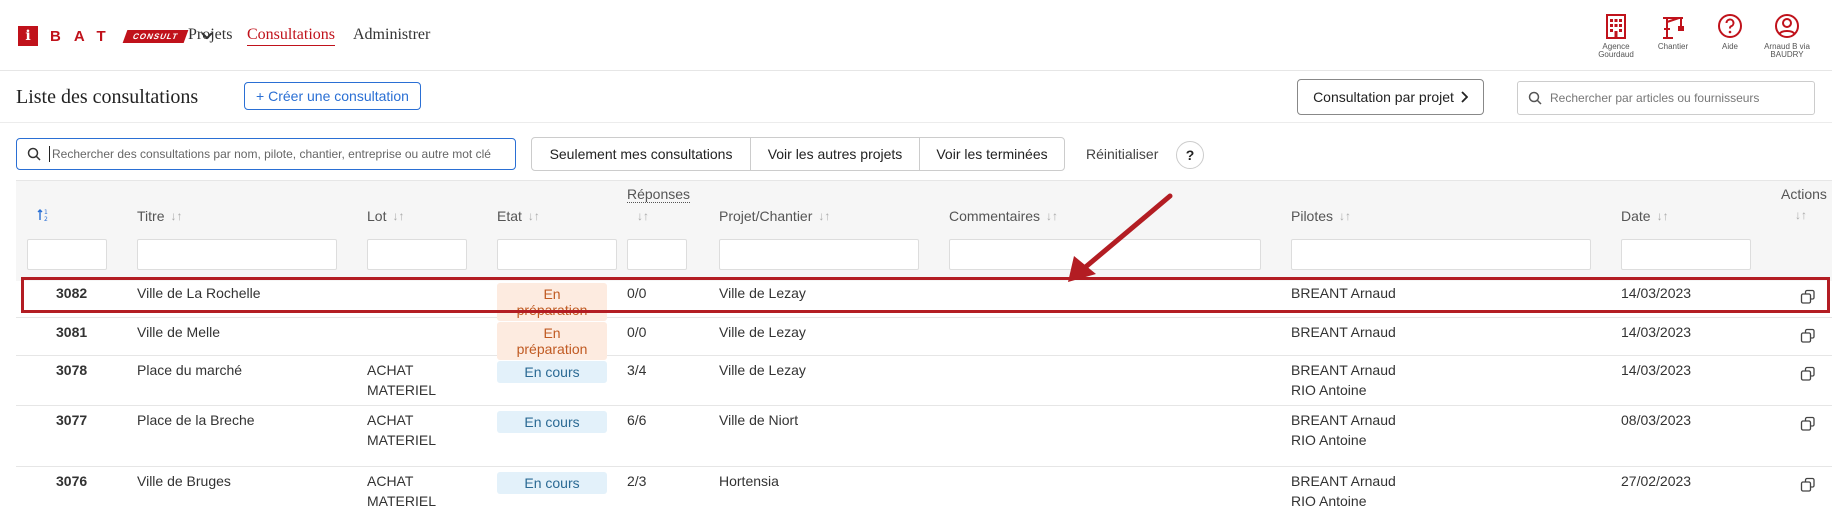 Image resolution: width=1832 pixels, height=520 pixels. I want to click on row-titre: Place du marché, so click(190, 370).